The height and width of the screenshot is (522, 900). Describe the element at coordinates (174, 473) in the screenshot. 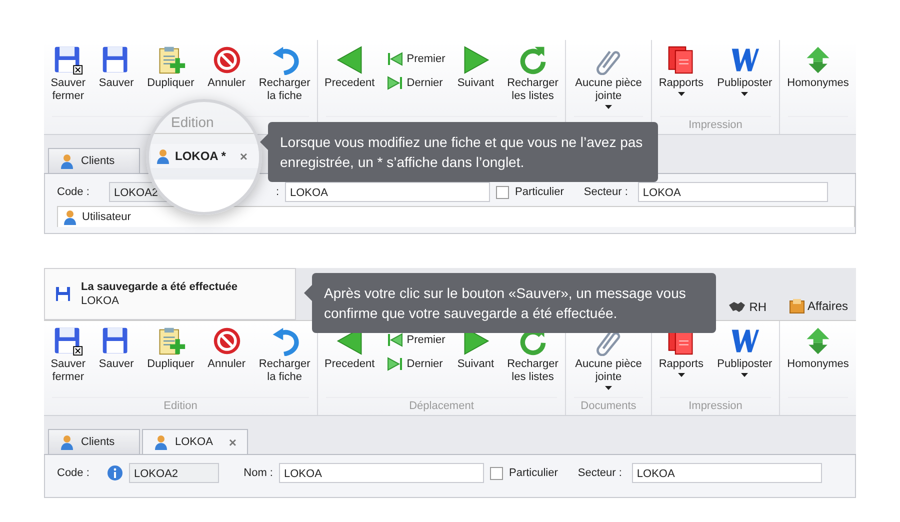

I see `code-field: LOKOA2` at that location.